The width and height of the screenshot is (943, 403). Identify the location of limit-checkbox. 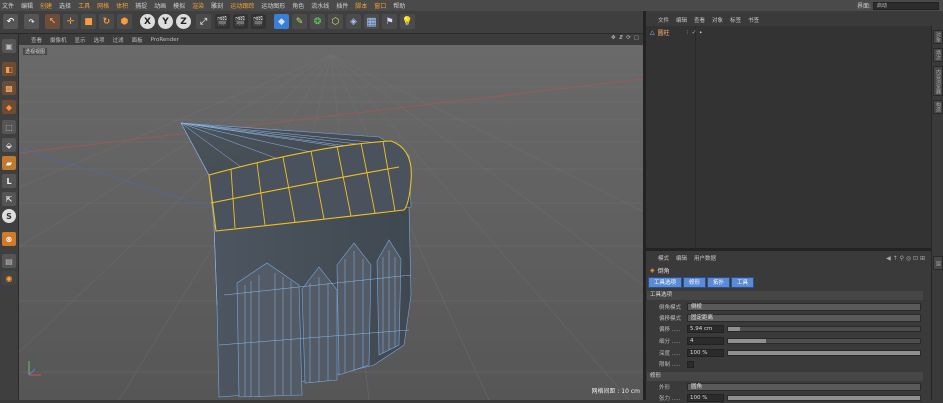
(690, 364).